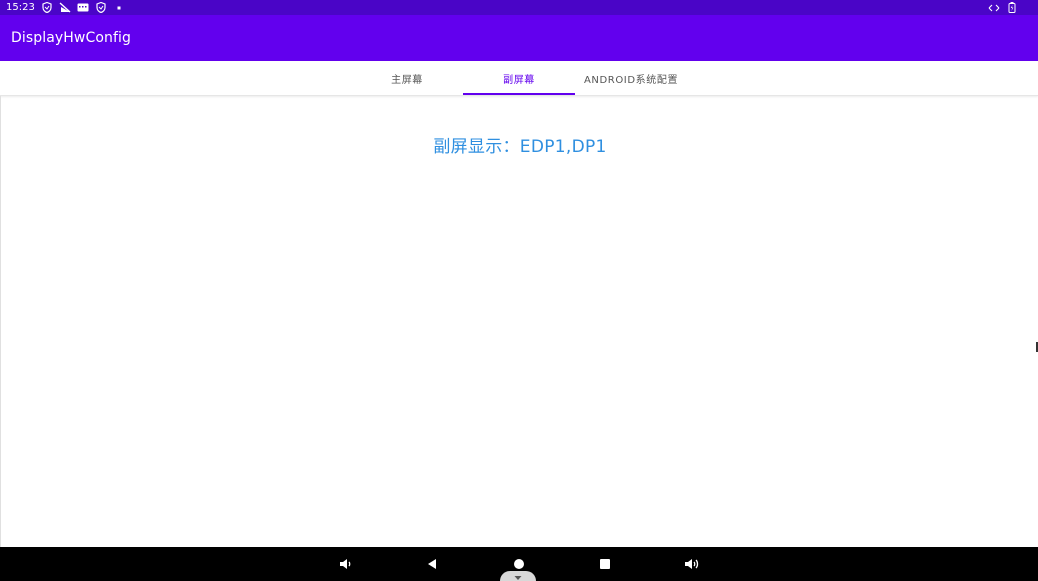 Image resolution: width=1038 pixels, height=581 pixels. Describe the element at coordinates (71, 38) in the screenshot. I see `app-title: DisplayHwConfig` at that location.